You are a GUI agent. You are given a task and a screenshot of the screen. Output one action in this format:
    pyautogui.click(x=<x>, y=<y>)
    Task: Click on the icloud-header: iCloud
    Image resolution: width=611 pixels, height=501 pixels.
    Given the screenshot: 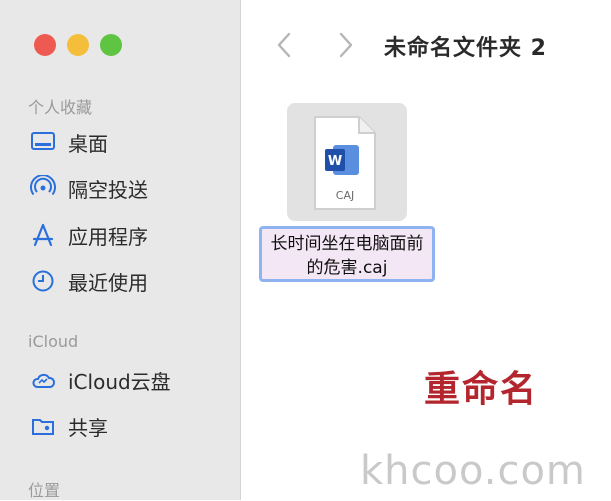 What is the action you would take?
    pyautogui.click(x=53, y=341)
    